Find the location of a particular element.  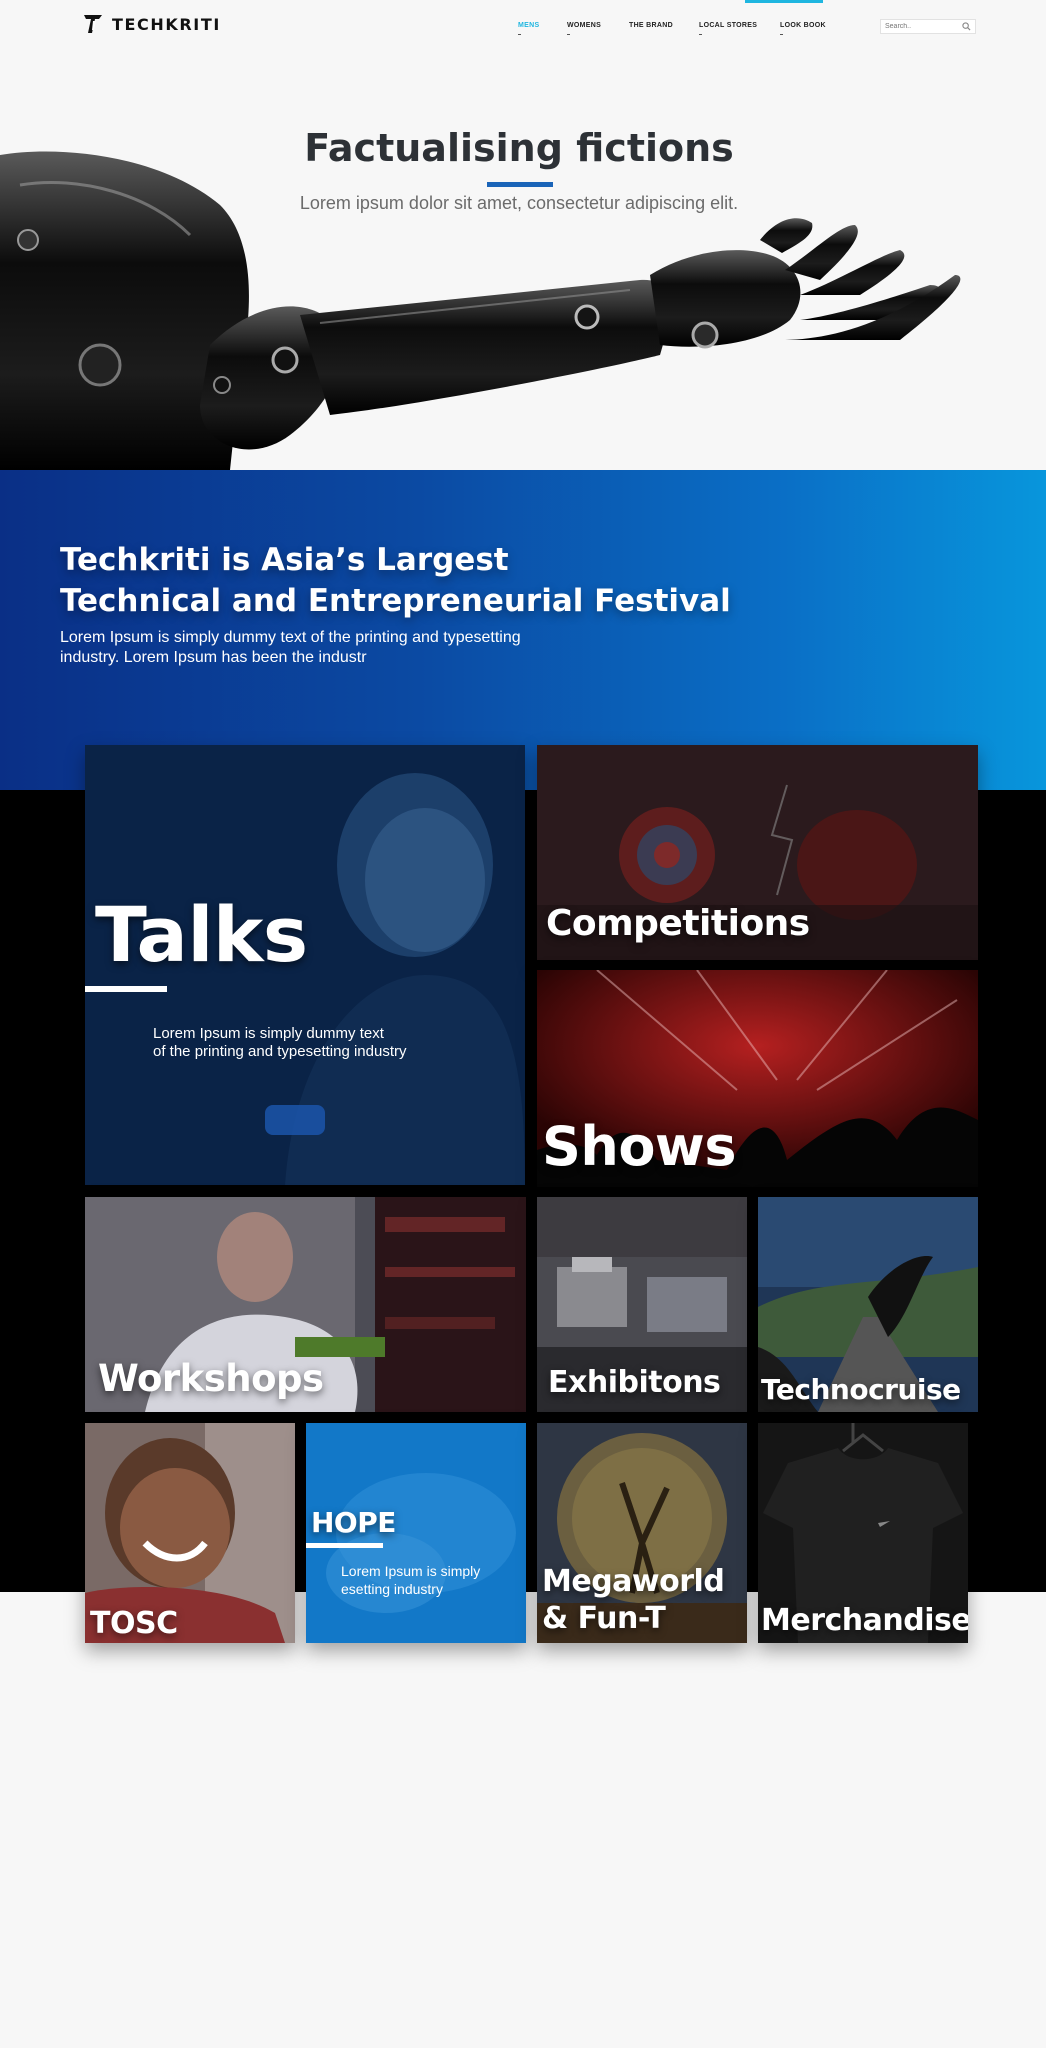

tile-competitions-label: Competitions is located at coordinates (678, 923).